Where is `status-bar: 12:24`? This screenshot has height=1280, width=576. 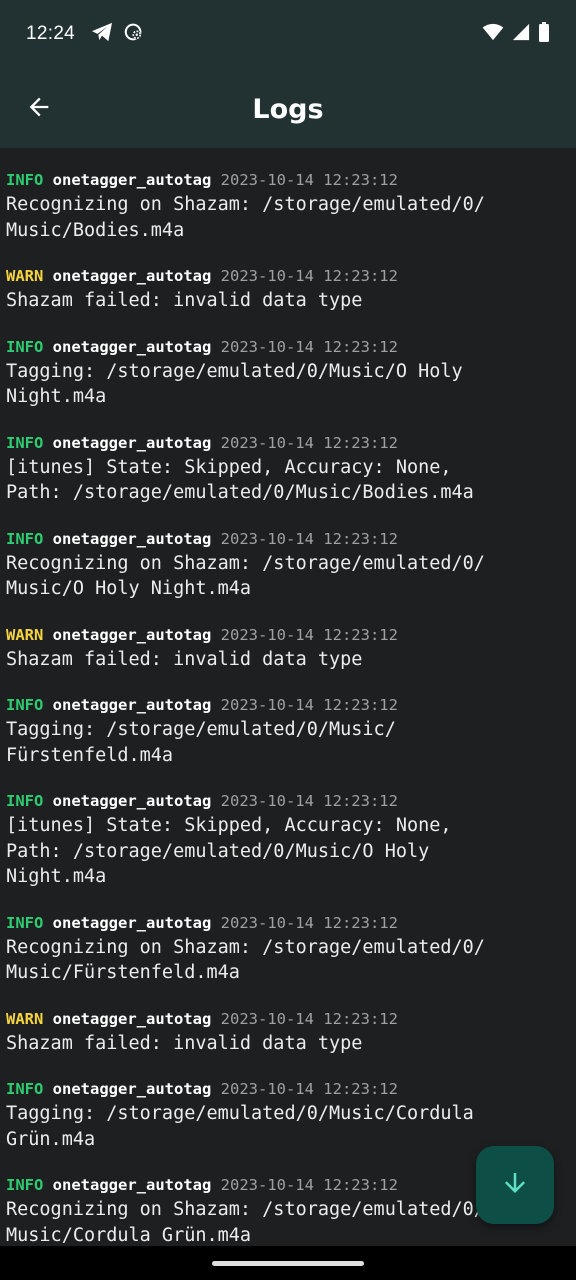 status-bar: 12:24 is located at coordinates (288, 34).